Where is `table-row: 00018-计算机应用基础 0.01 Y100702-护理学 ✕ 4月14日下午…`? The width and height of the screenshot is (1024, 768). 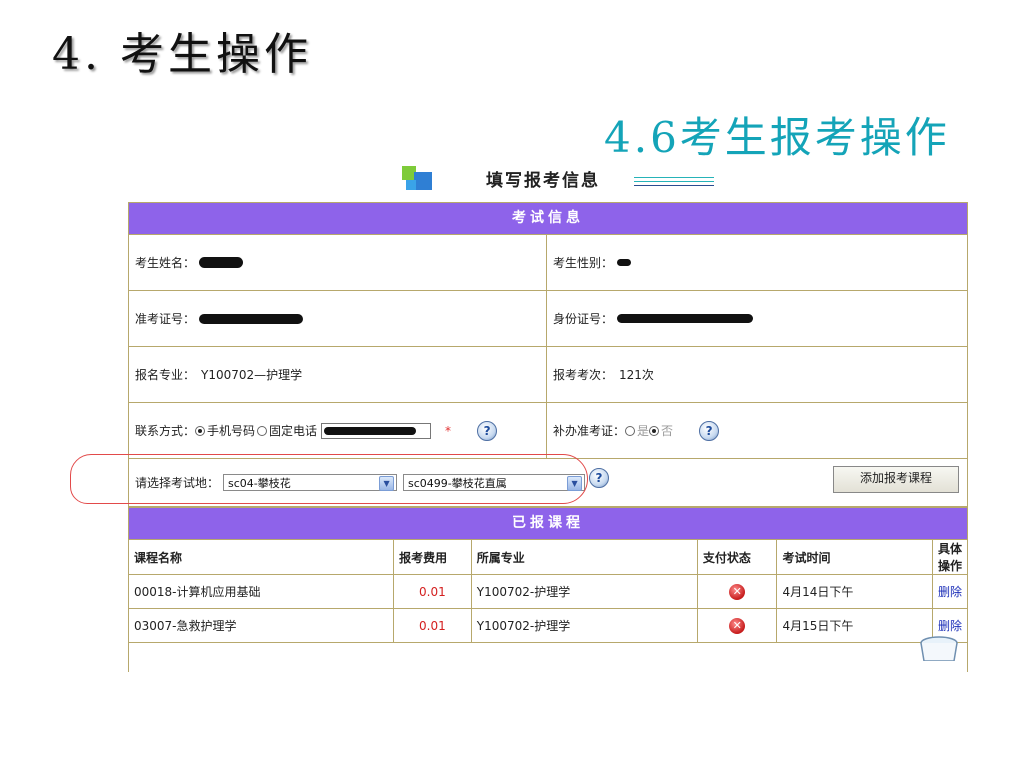 table-row: 00018-计算机应用基础 0.01 Y100702-护理学 ✕ 4月14日下午… is located at coordinates (548, 591).